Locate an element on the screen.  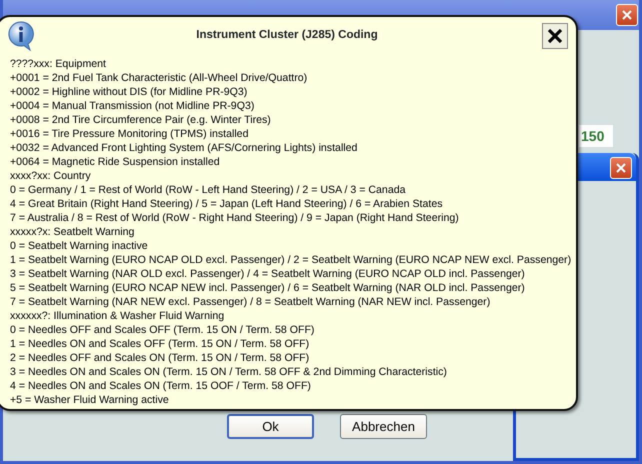
coding-line: 7 = Australia / 8 = Rest of World (RoW - Right Hand Steering) / 9 = Japan (Right Hand Steering) is located at coordinates (234, 218).